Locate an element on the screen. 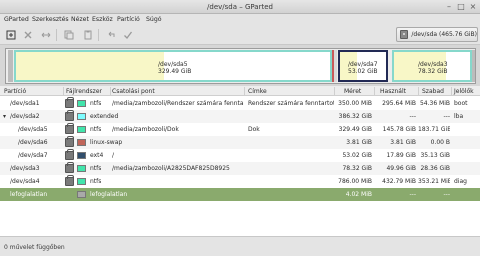  cell-used: --- is located at coordinates (413, 194).